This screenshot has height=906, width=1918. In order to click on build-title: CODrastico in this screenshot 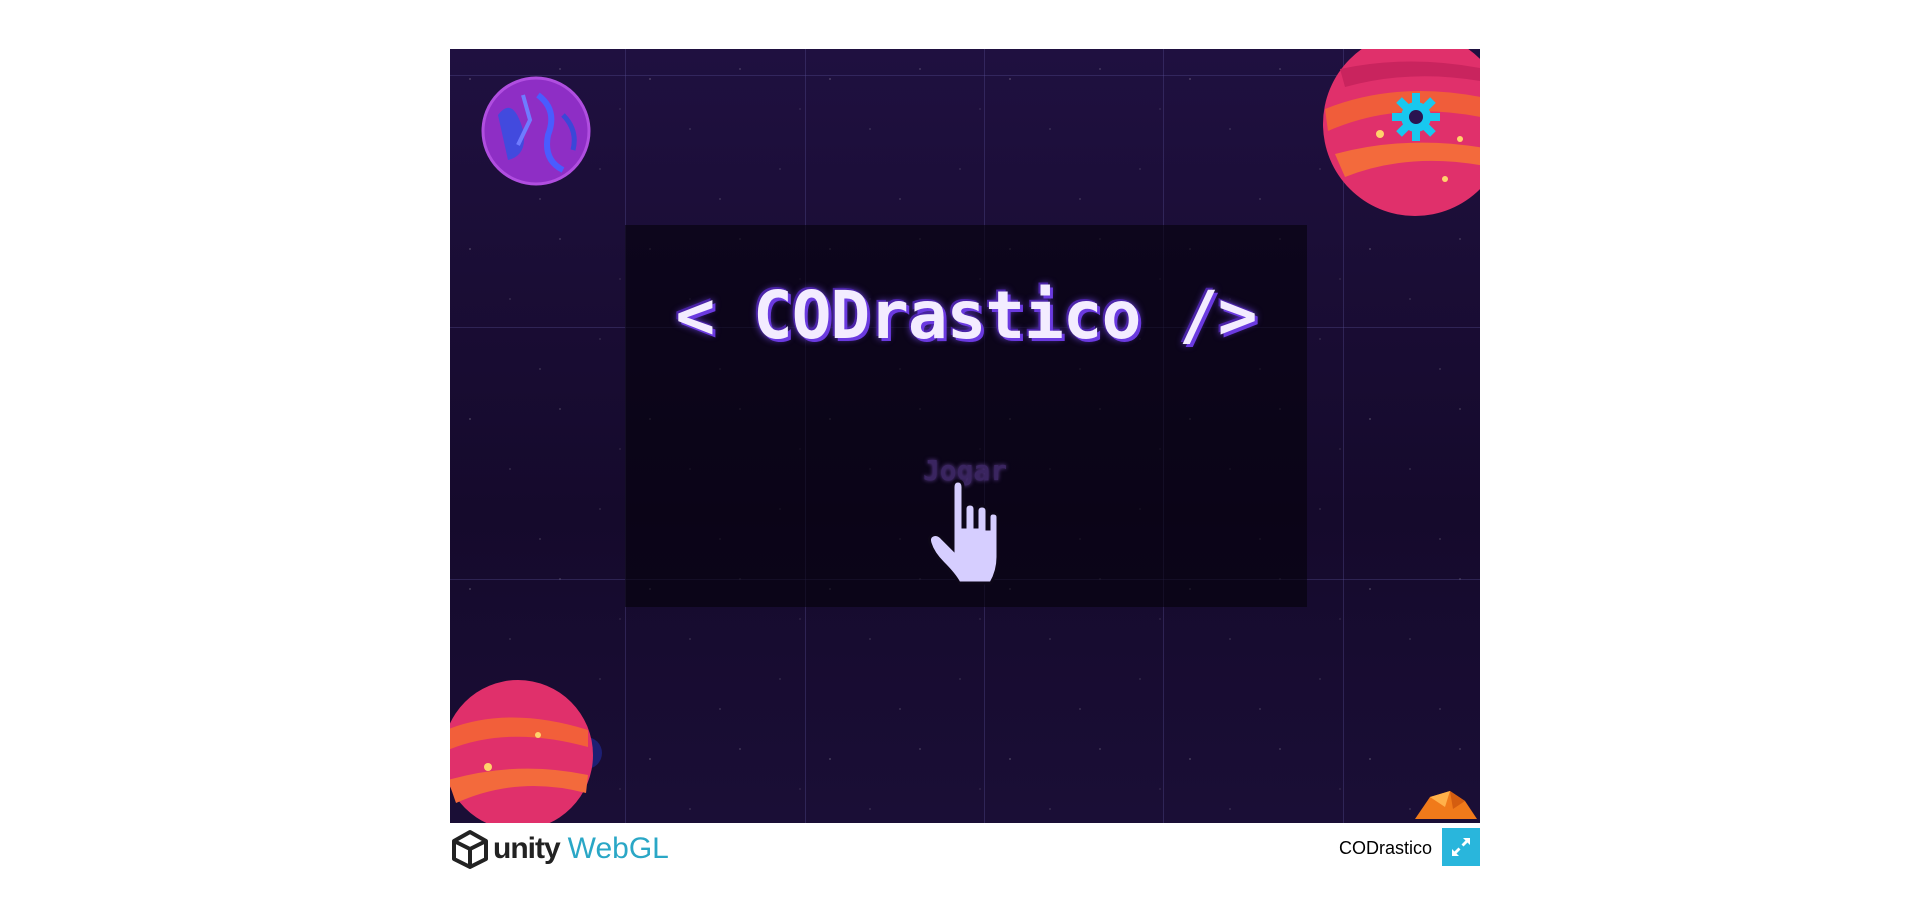, I will do `click(1385, 848)`.